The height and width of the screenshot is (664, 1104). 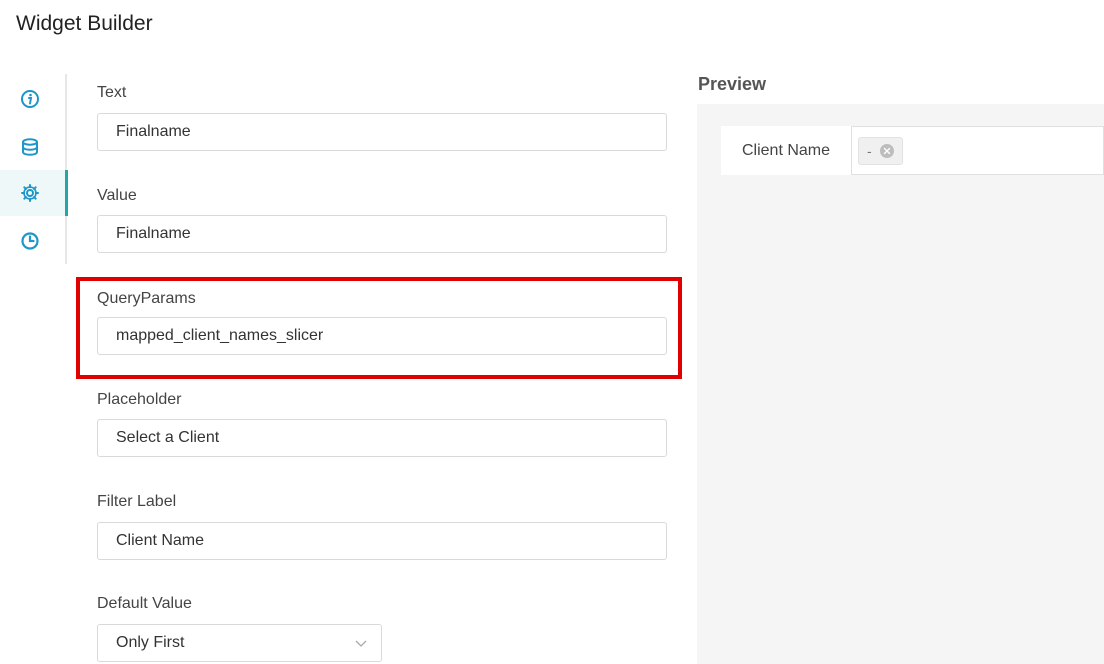 What do you see at coordinates (144, 603) in the screenshot?
I see `default-value-label: Default Value` at bounding box center [144, 603].